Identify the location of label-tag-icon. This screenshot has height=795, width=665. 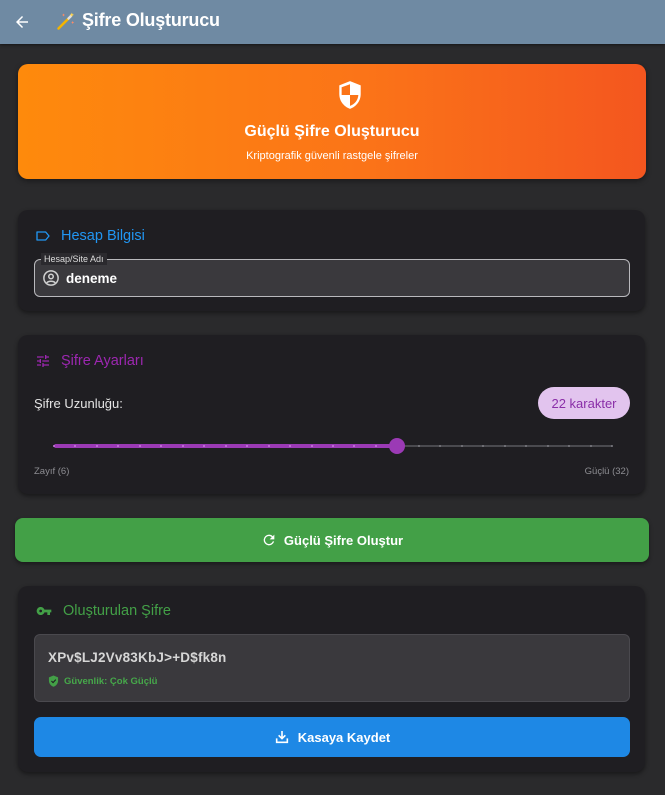
(43, 236).